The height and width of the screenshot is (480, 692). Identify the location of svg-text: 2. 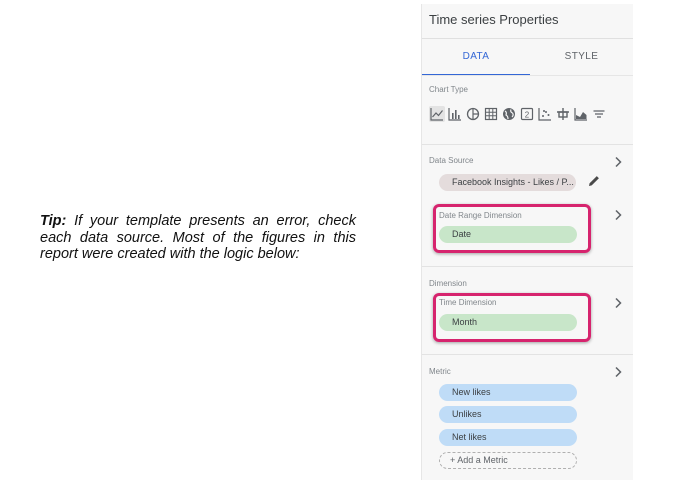
(527, 115).